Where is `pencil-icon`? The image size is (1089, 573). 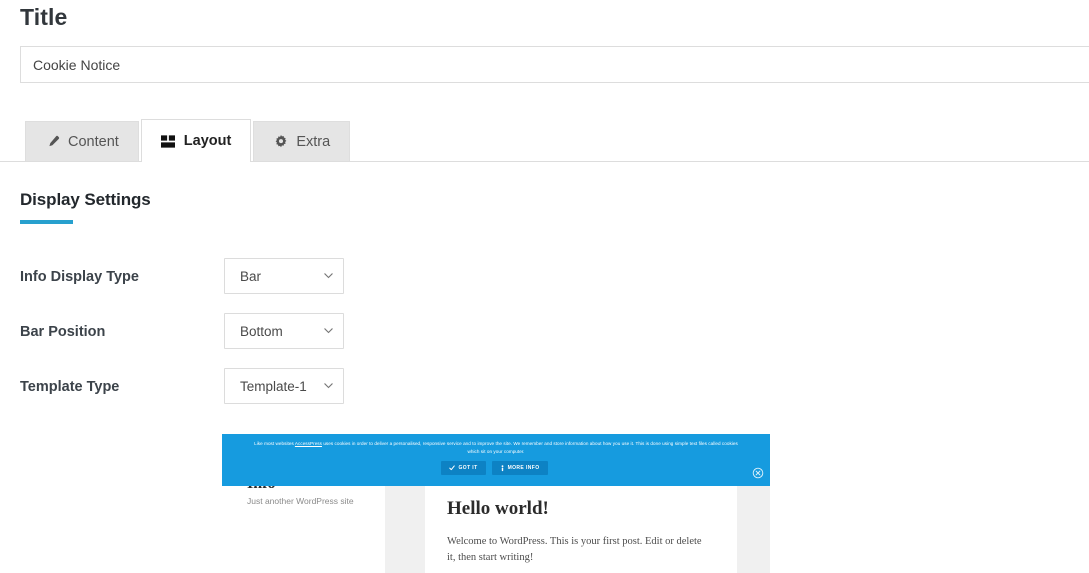 pencil-icon is located at coordinates (52, 142).